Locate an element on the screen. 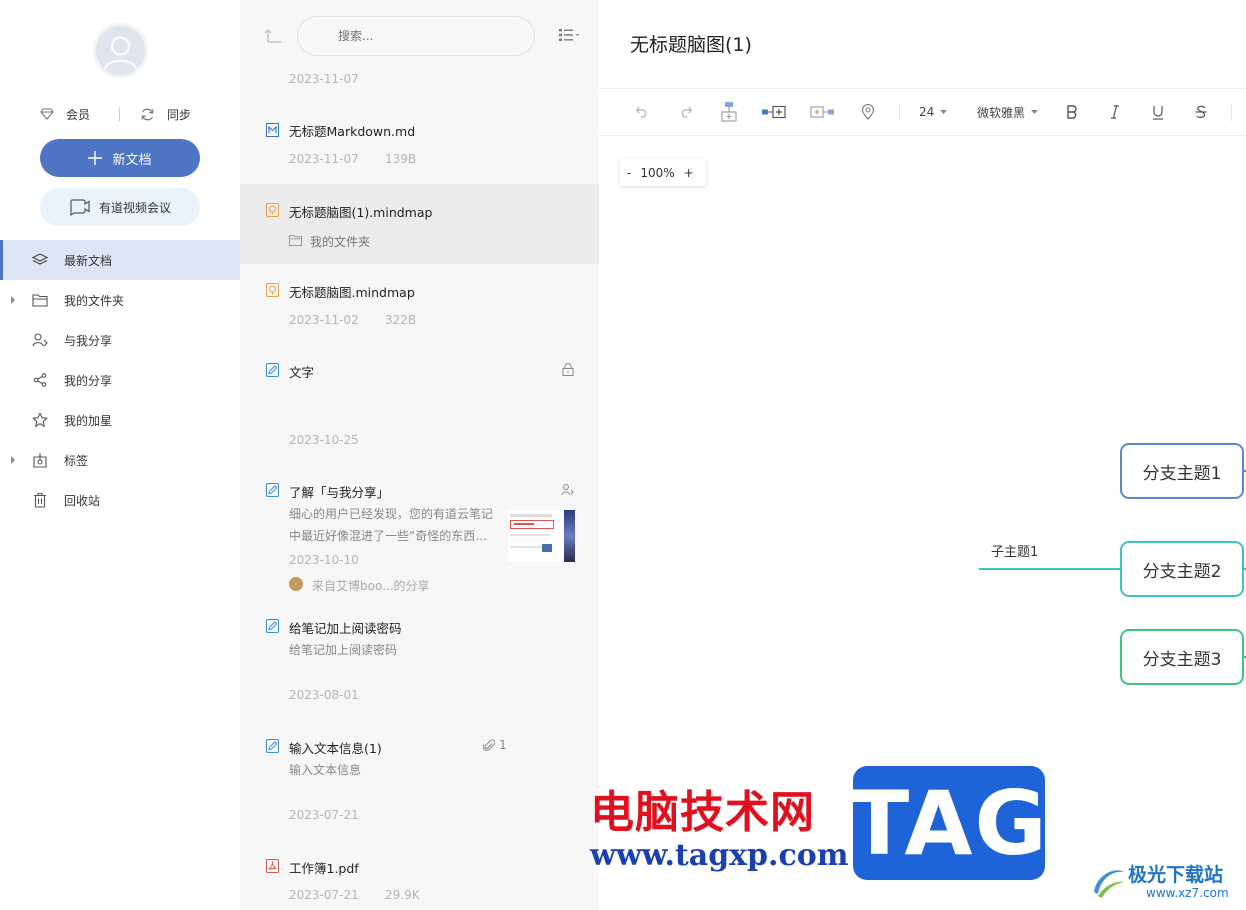 The height and width of the screenshot is (910, 1246). font-family-select: 微软雅黑 is located at coordinates (1008, 112).